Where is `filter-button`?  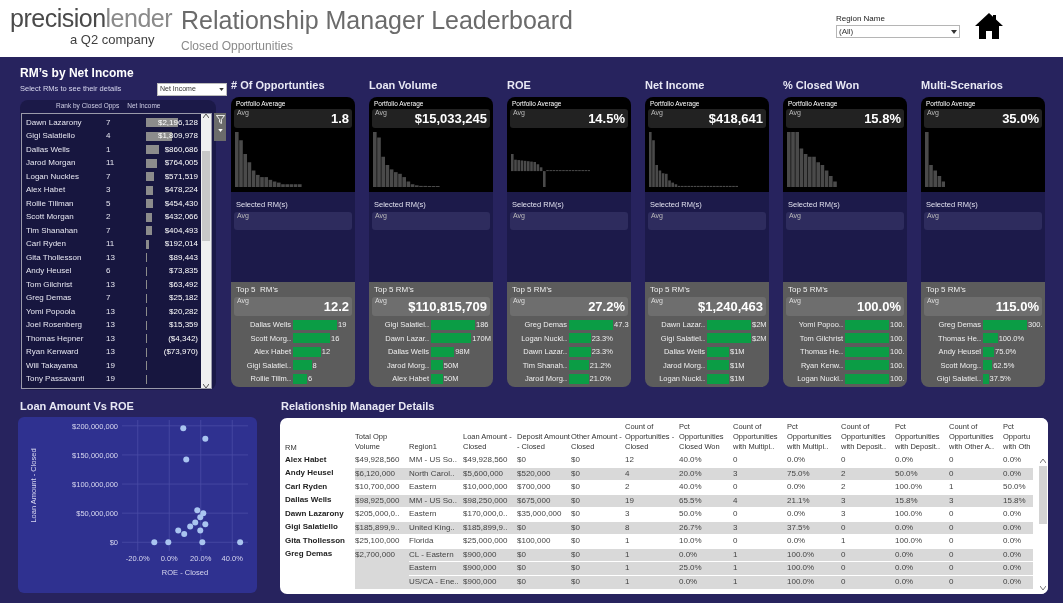 filter-button is located at coordinates (220, 127).